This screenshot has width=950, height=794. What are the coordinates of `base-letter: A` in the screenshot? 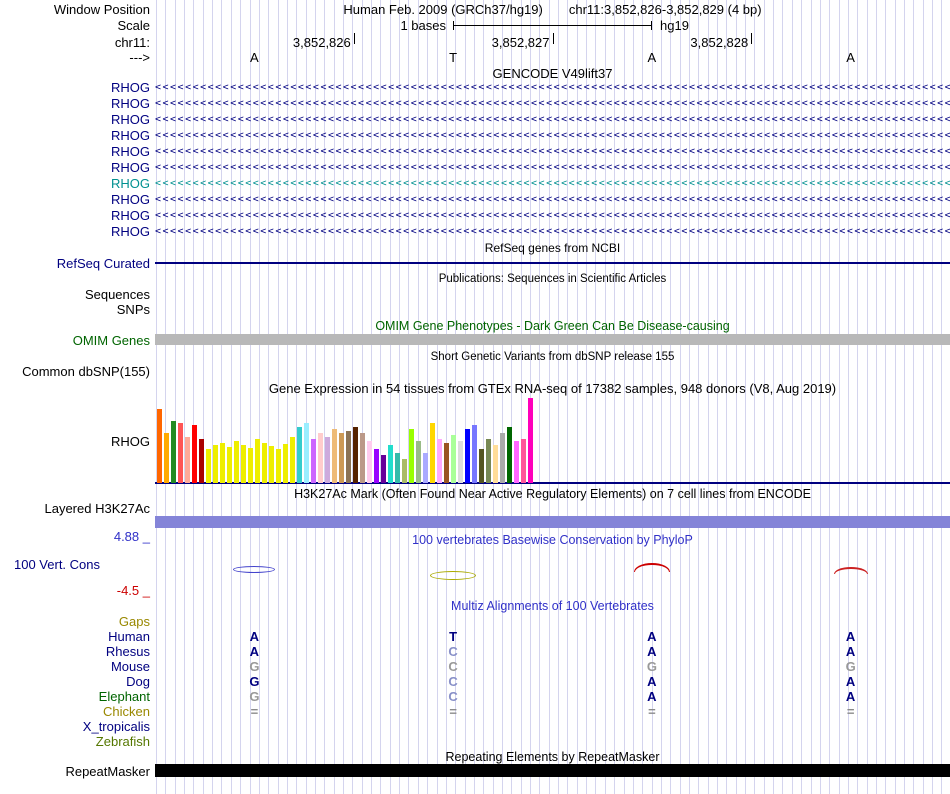 It's located at (254, 57).